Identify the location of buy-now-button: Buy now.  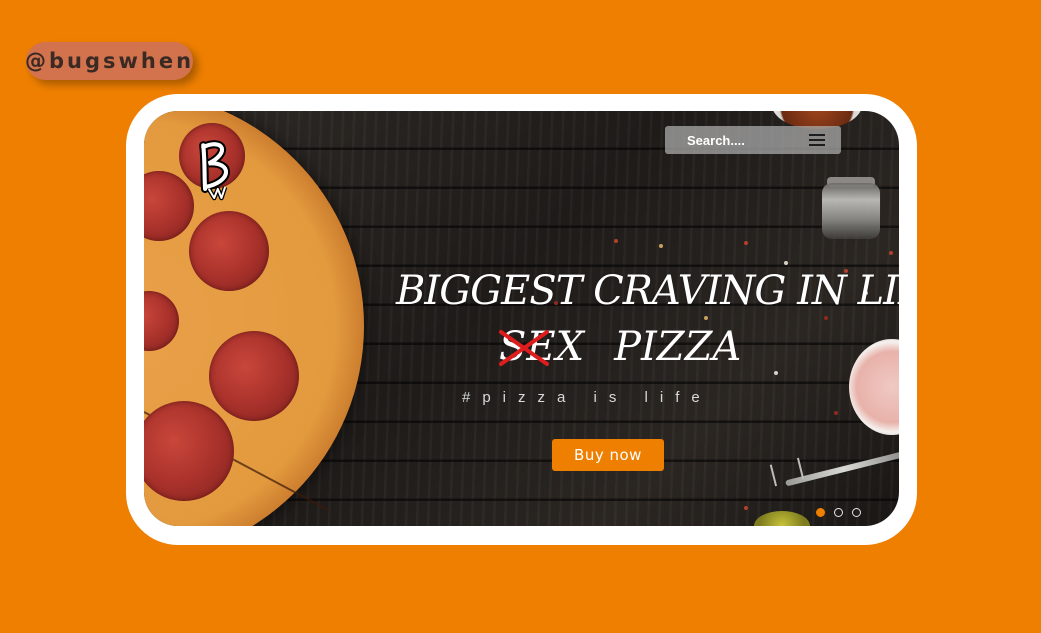
(608, 455).